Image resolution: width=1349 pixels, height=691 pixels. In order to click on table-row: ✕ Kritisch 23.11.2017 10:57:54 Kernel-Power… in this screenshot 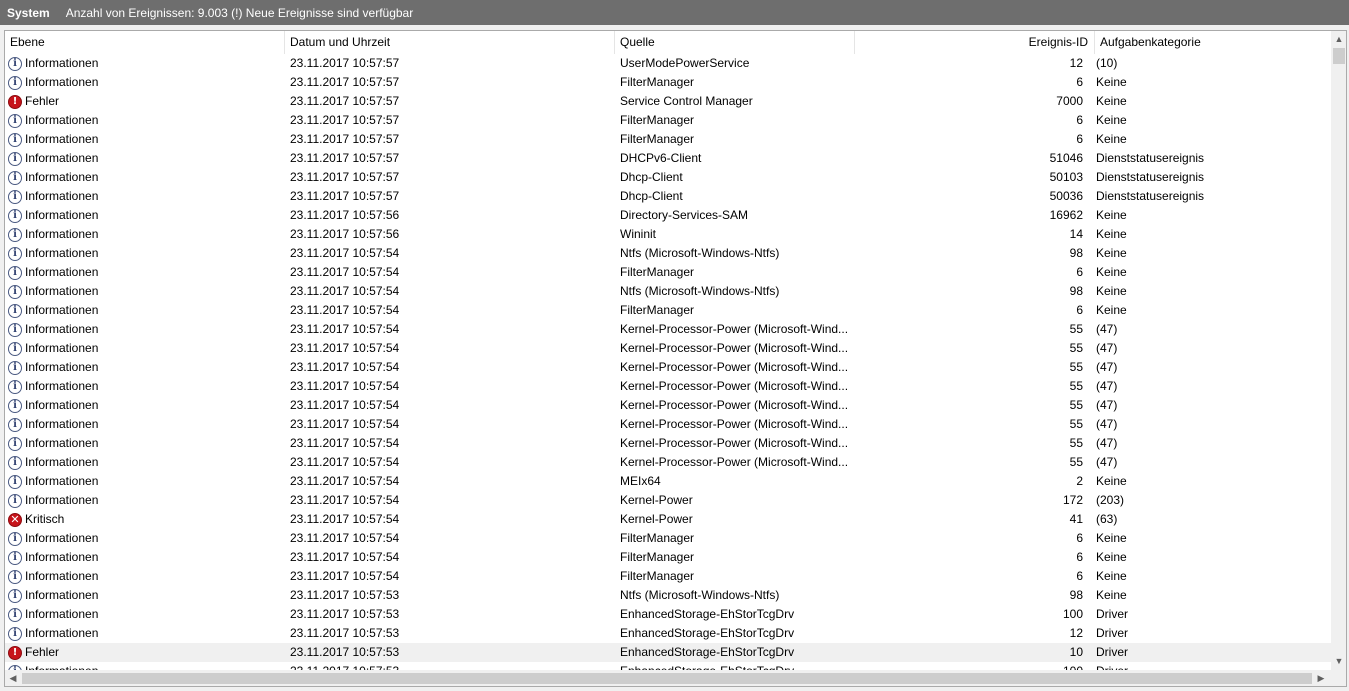, I will do `click(668, 519)`.